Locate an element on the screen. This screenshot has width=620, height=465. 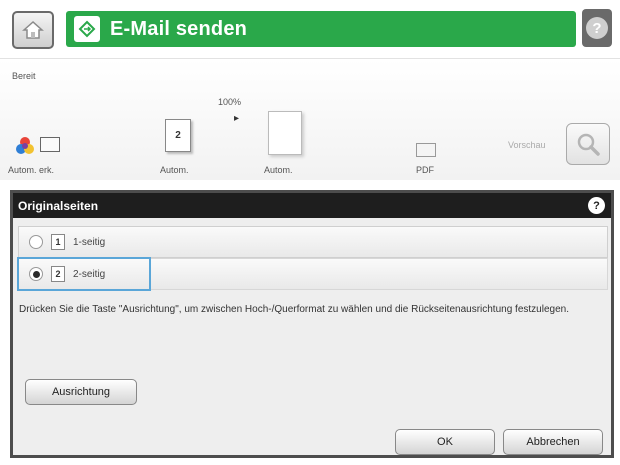
dialog-title: Originalseiten is located at coordinates (58, 205).